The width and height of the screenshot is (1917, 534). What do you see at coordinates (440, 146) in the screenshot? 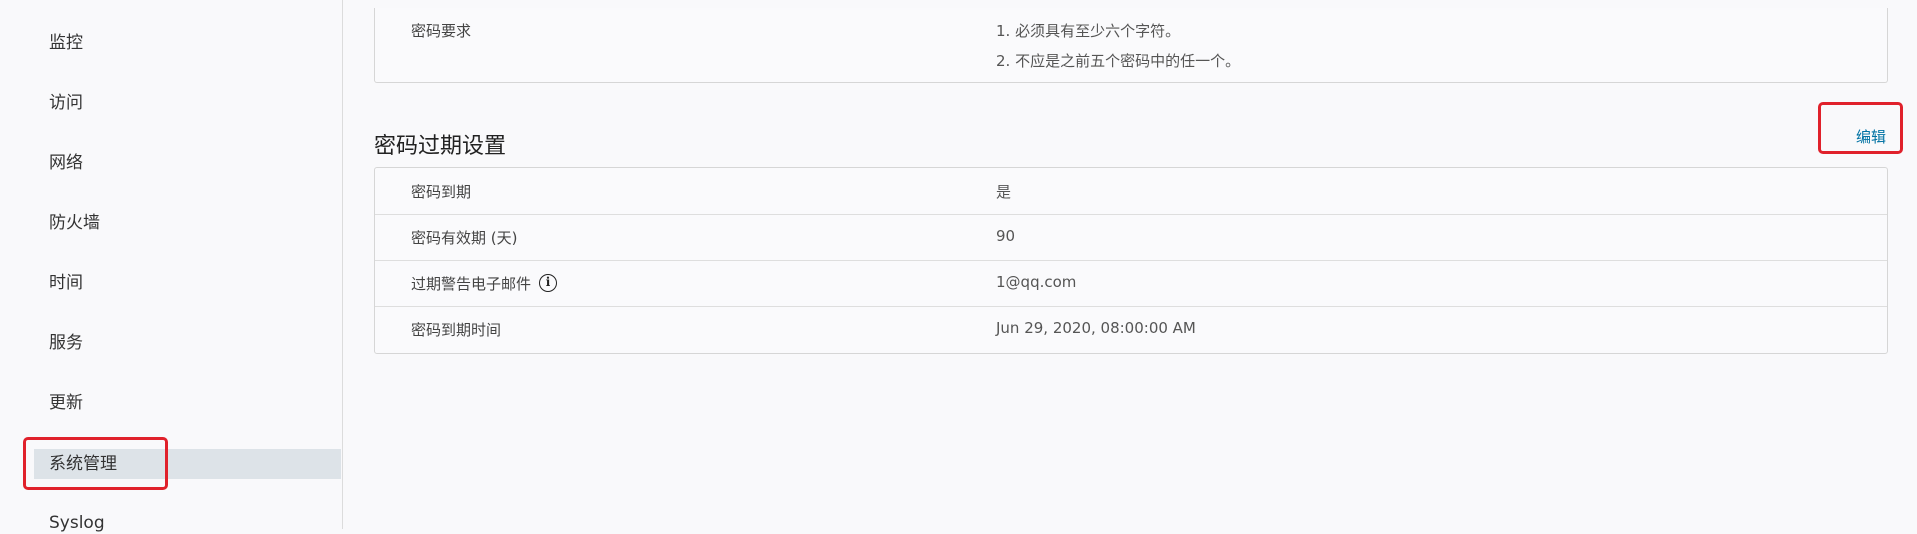
I see `section-title: 密码过期设置` at bounding box center [440, 146].